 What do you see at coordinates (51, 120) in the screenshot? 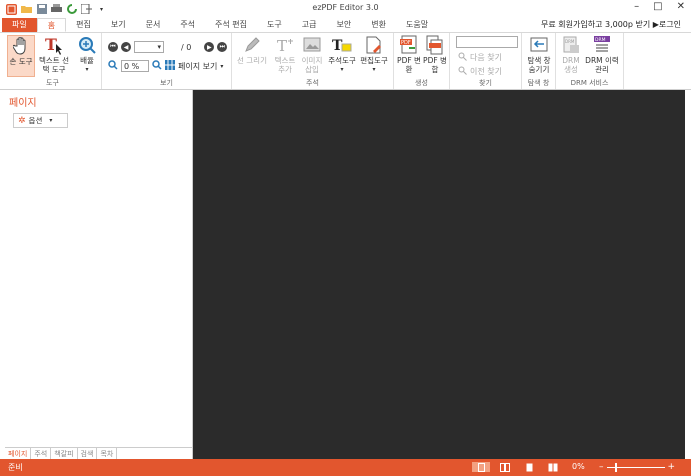
I see `options-dropdown-icon: ▾` at bounding box center [51, 120].